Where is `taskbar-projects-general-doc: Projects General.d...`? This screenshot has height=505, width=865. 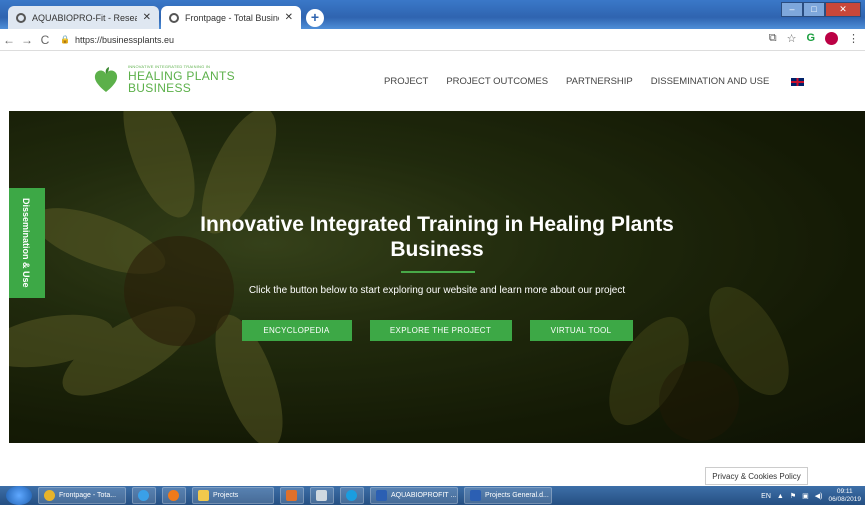
taskbar-projects-general-doc: Projects General.d... is located at coordinates (508, 495).